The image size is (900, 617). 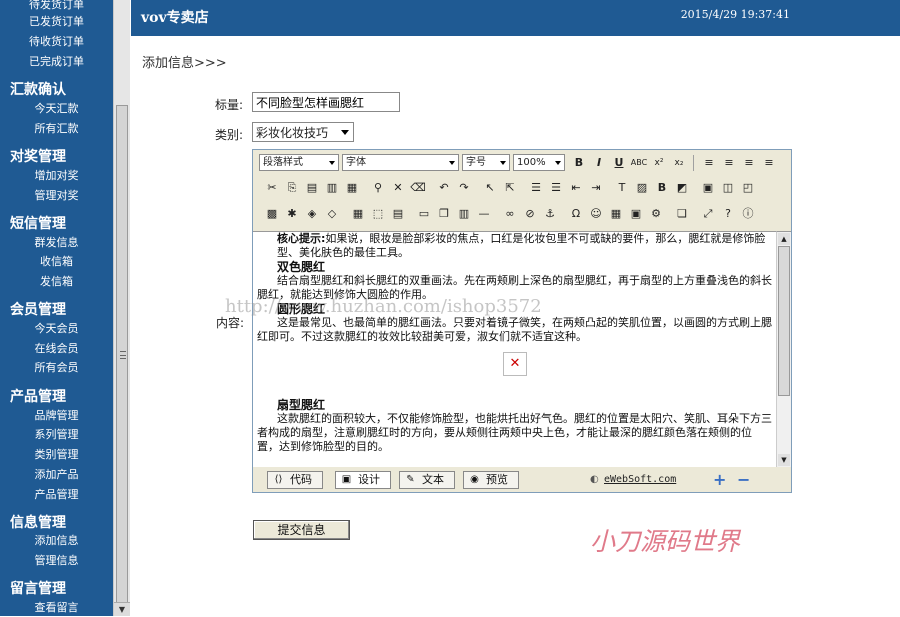 What do you see at coordinates (56, 61) in the screenshot?
I see `sidebar-item-completed-orders: 已完成订单` at bounding box center [56, 61].